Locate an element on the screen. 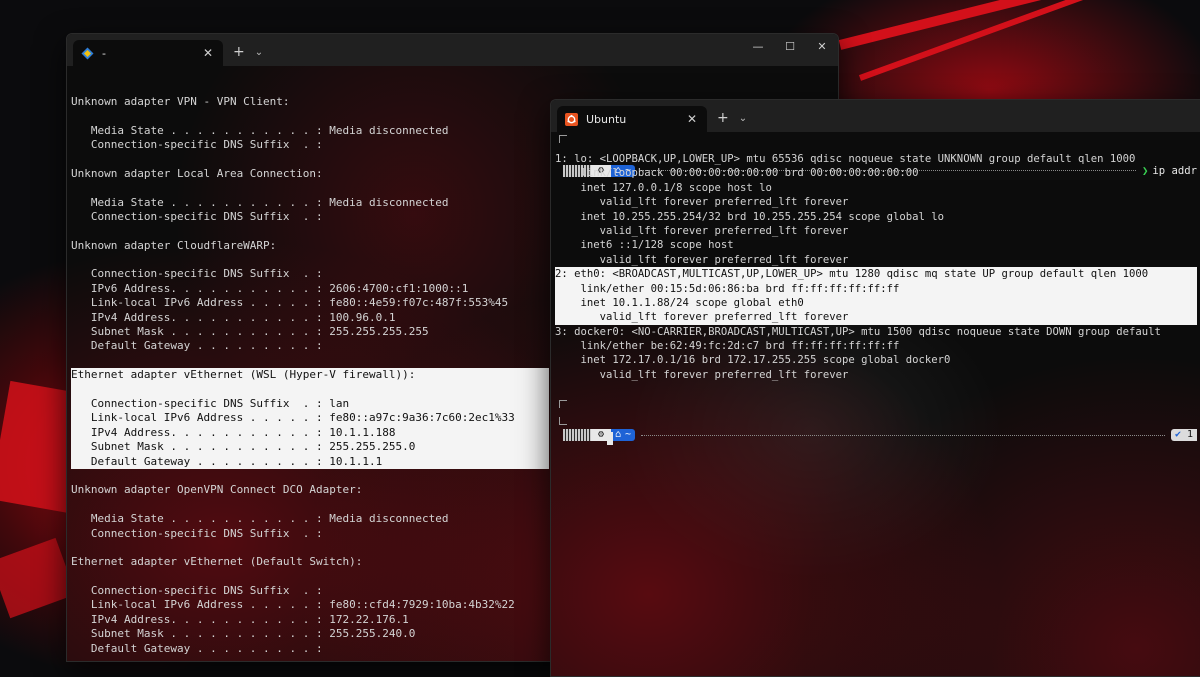  terminal-line is located at coordinates (310, 389).